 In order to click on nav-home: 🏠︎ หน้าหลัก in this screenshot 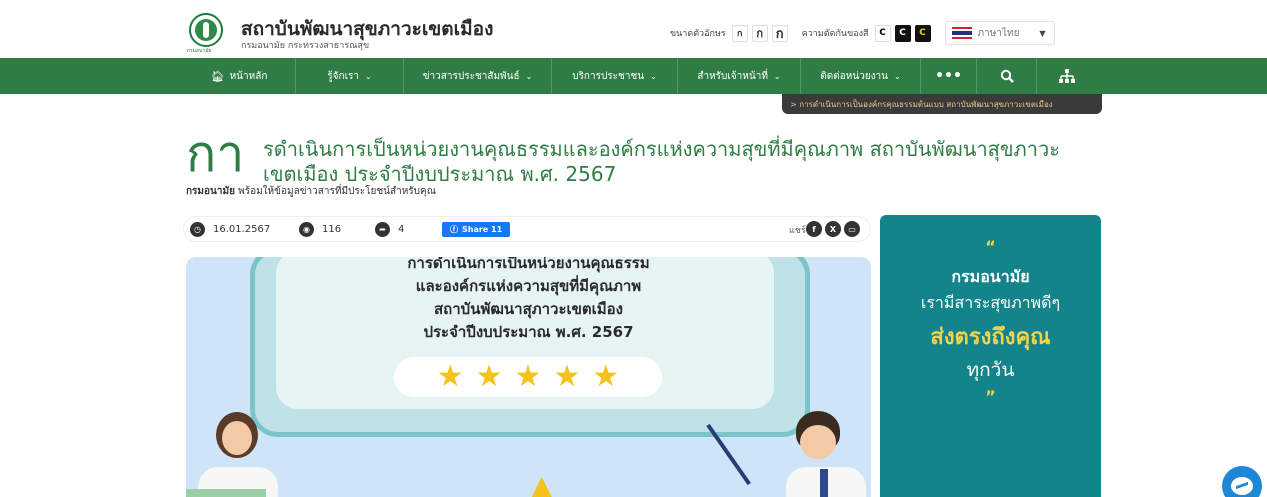, I will do `click(239, 76)`.